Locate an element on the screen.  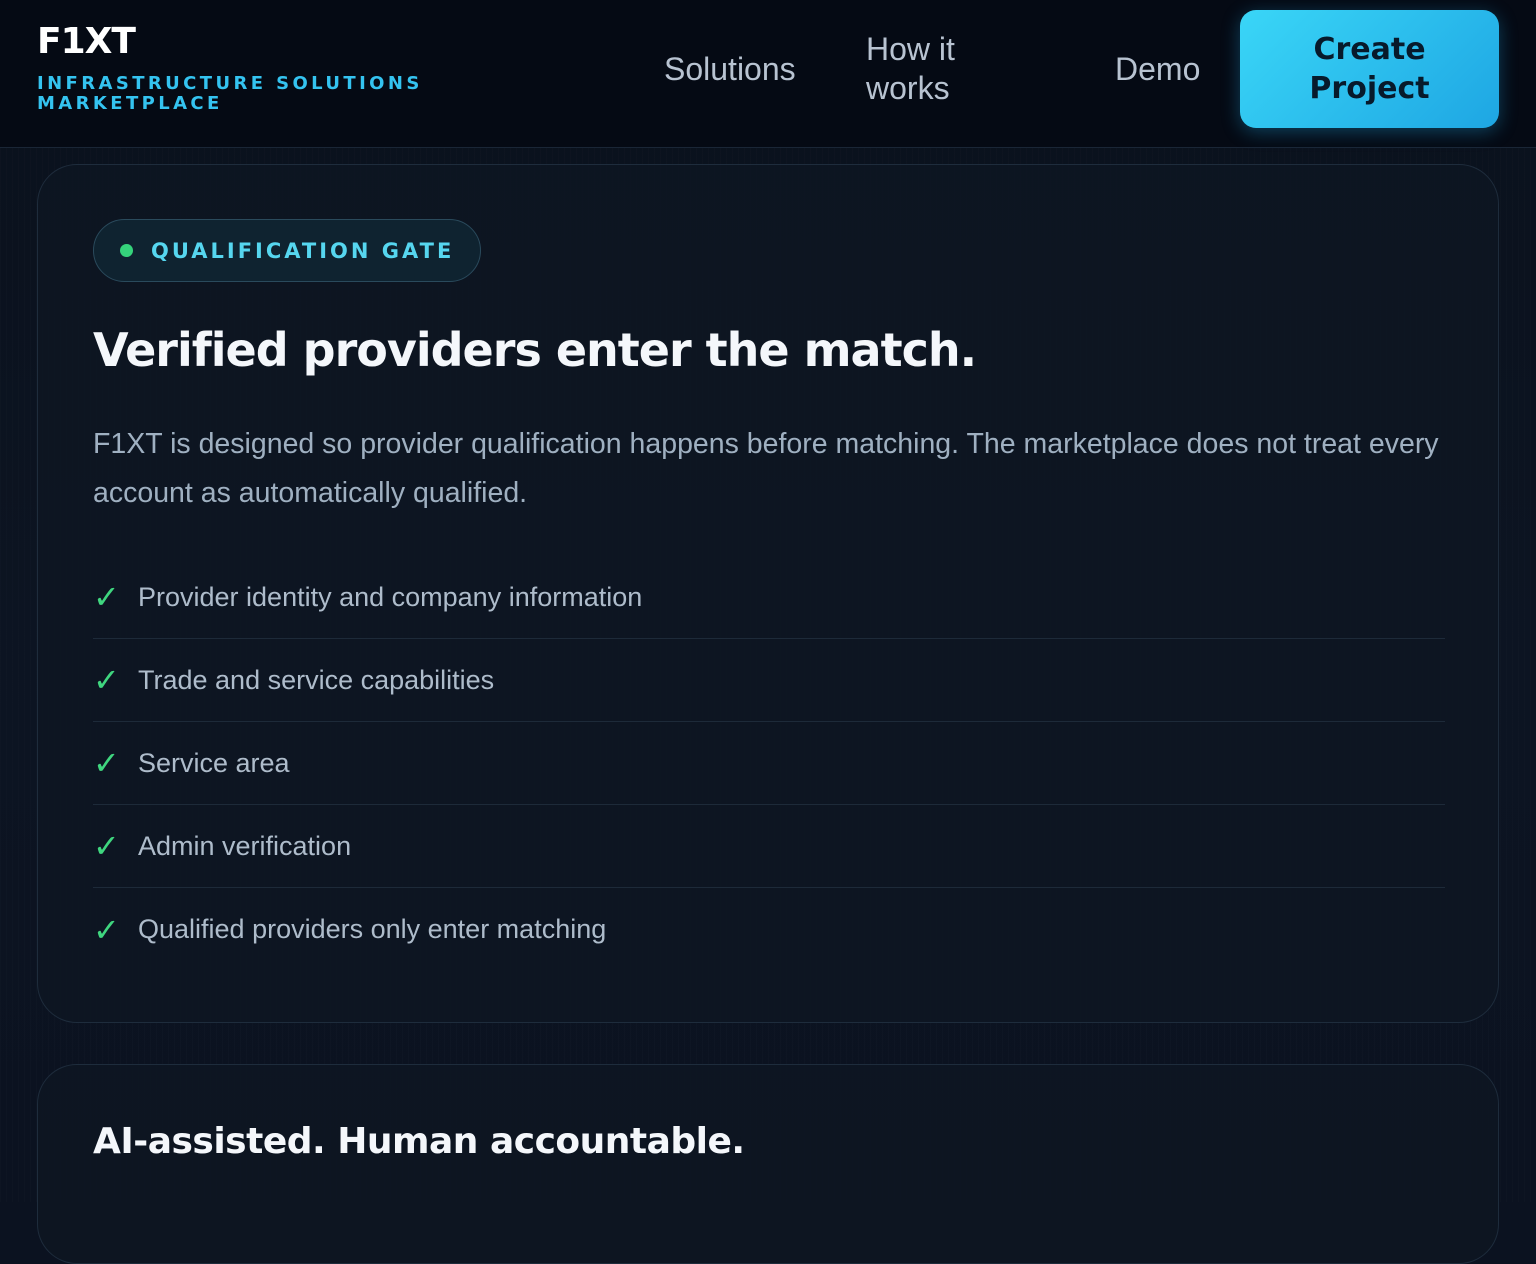
checklist-item: ✓ Service area is located at coordinates (769, 763).